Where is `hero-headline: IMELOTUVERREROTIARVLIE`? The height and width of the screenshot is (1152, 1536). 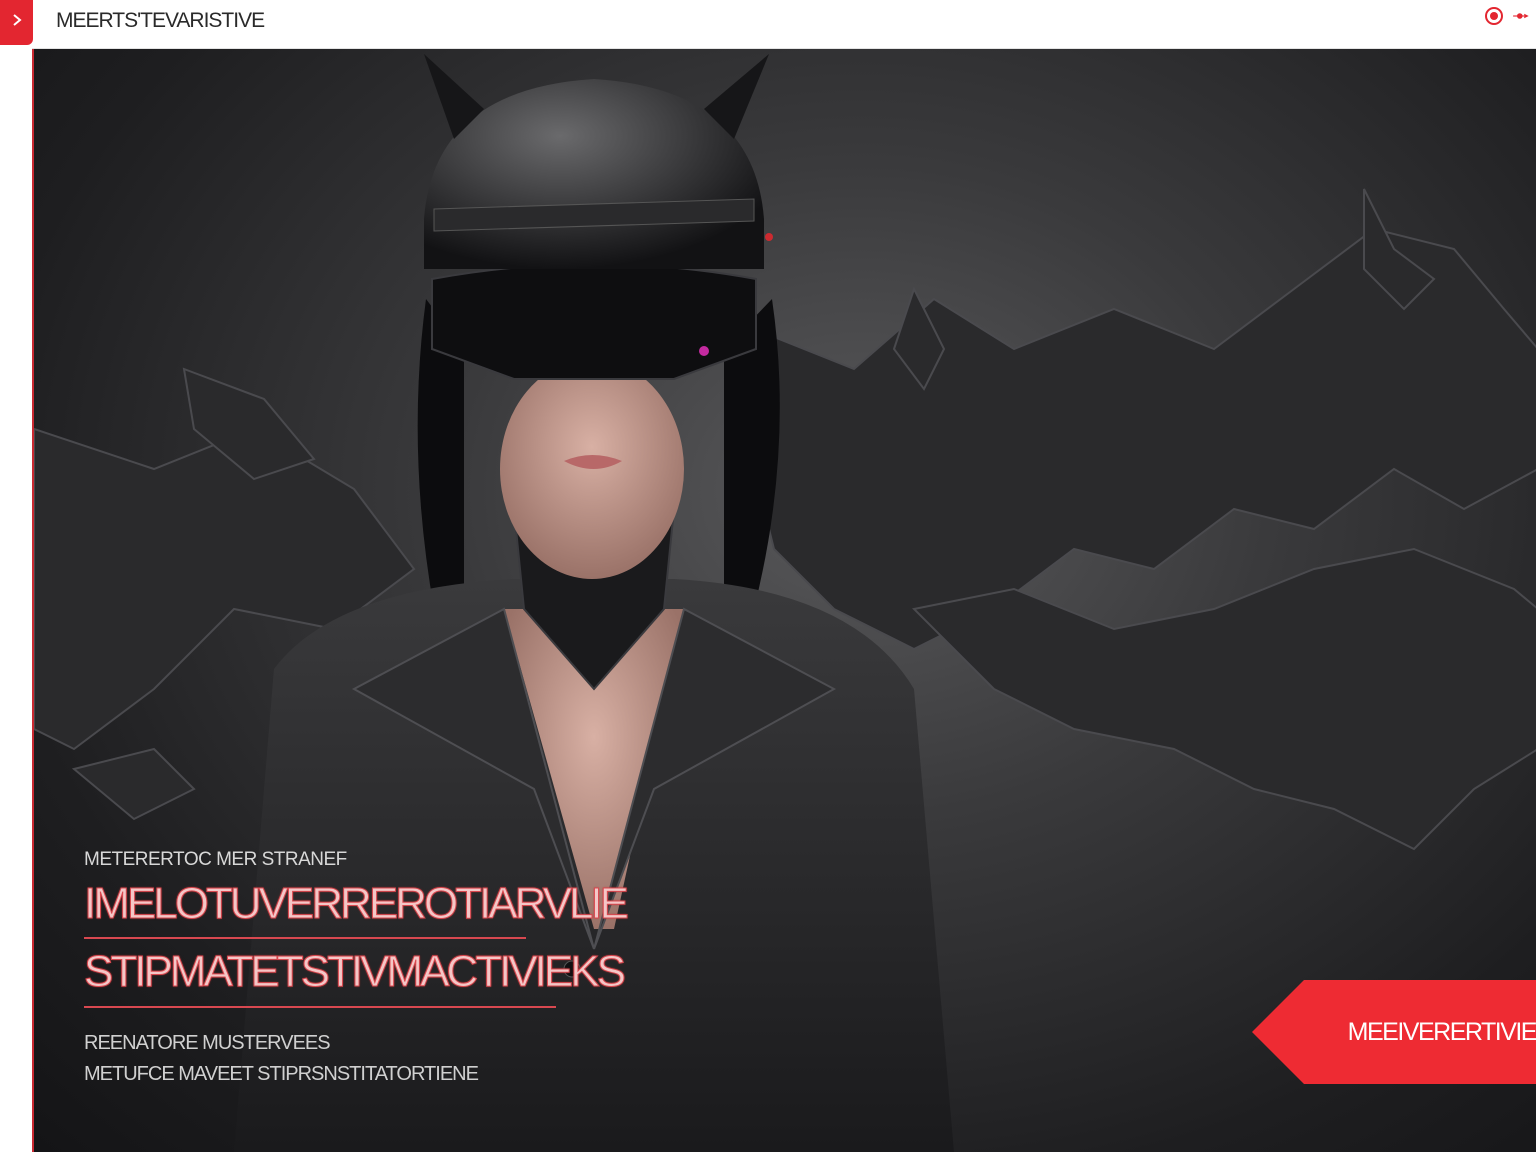 hero-headline: IMELOTUVERREROTIARVLIE is located at coordinates (357, 904).